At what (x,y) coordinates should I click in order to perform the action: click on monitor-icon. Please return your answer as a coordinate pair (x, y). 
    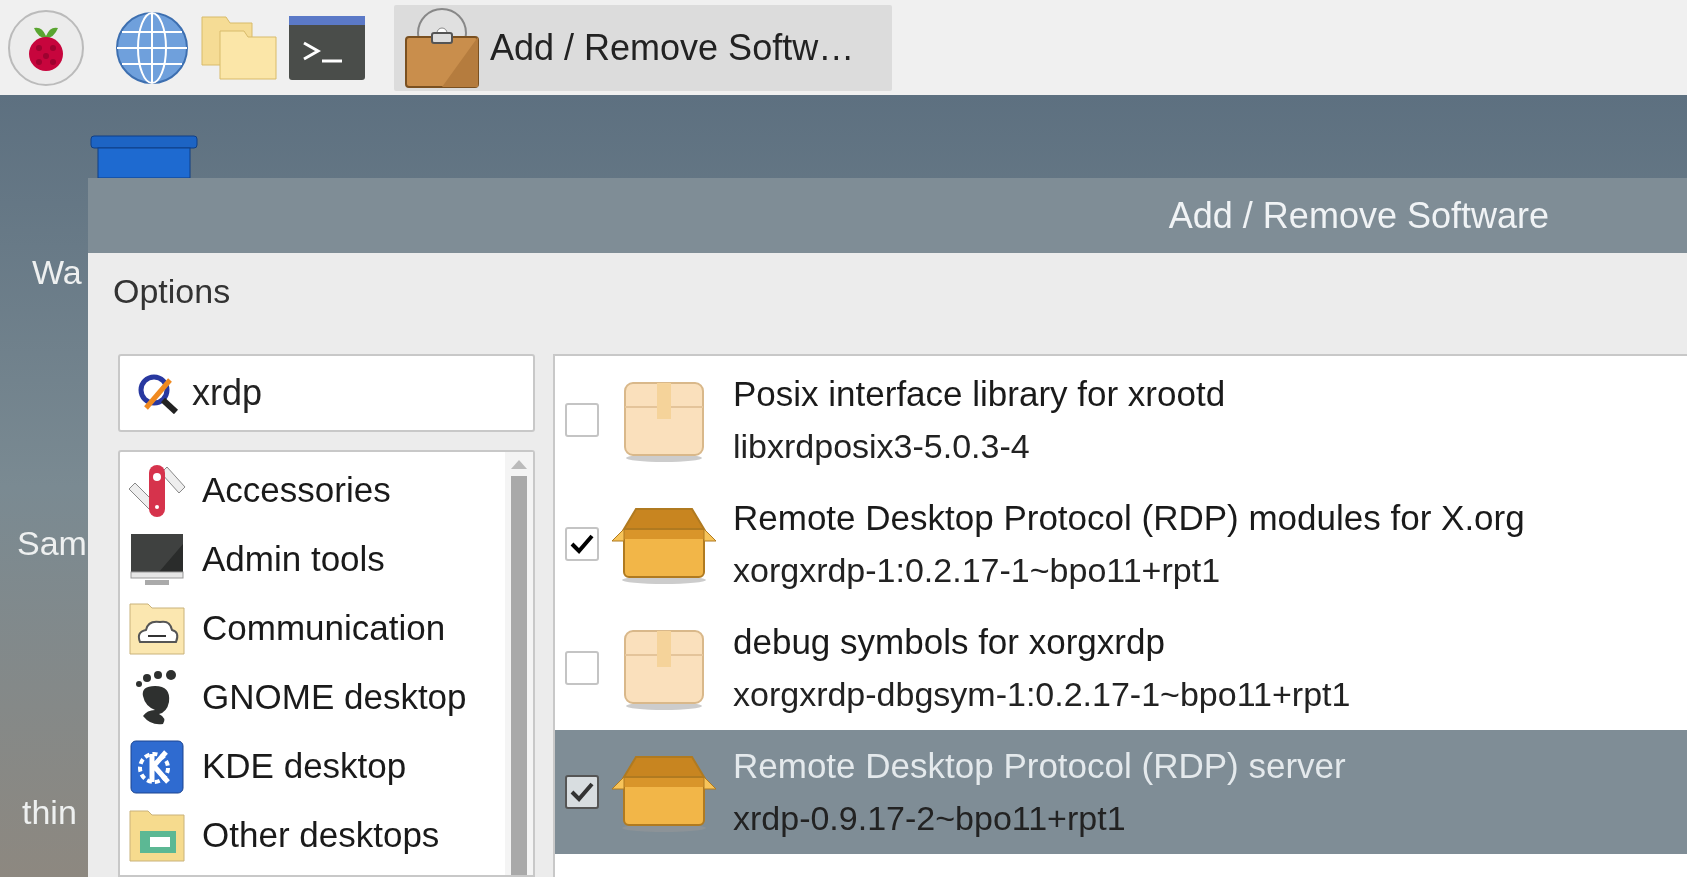
    Looking at the image, I should click on (157, 559).